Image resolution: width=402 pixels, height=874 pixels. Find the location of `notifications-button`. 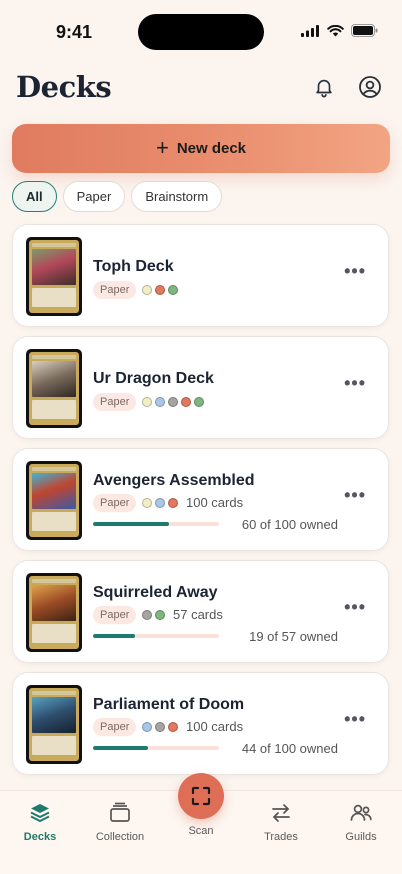

notifications-button is located at coordinates (324, 87).